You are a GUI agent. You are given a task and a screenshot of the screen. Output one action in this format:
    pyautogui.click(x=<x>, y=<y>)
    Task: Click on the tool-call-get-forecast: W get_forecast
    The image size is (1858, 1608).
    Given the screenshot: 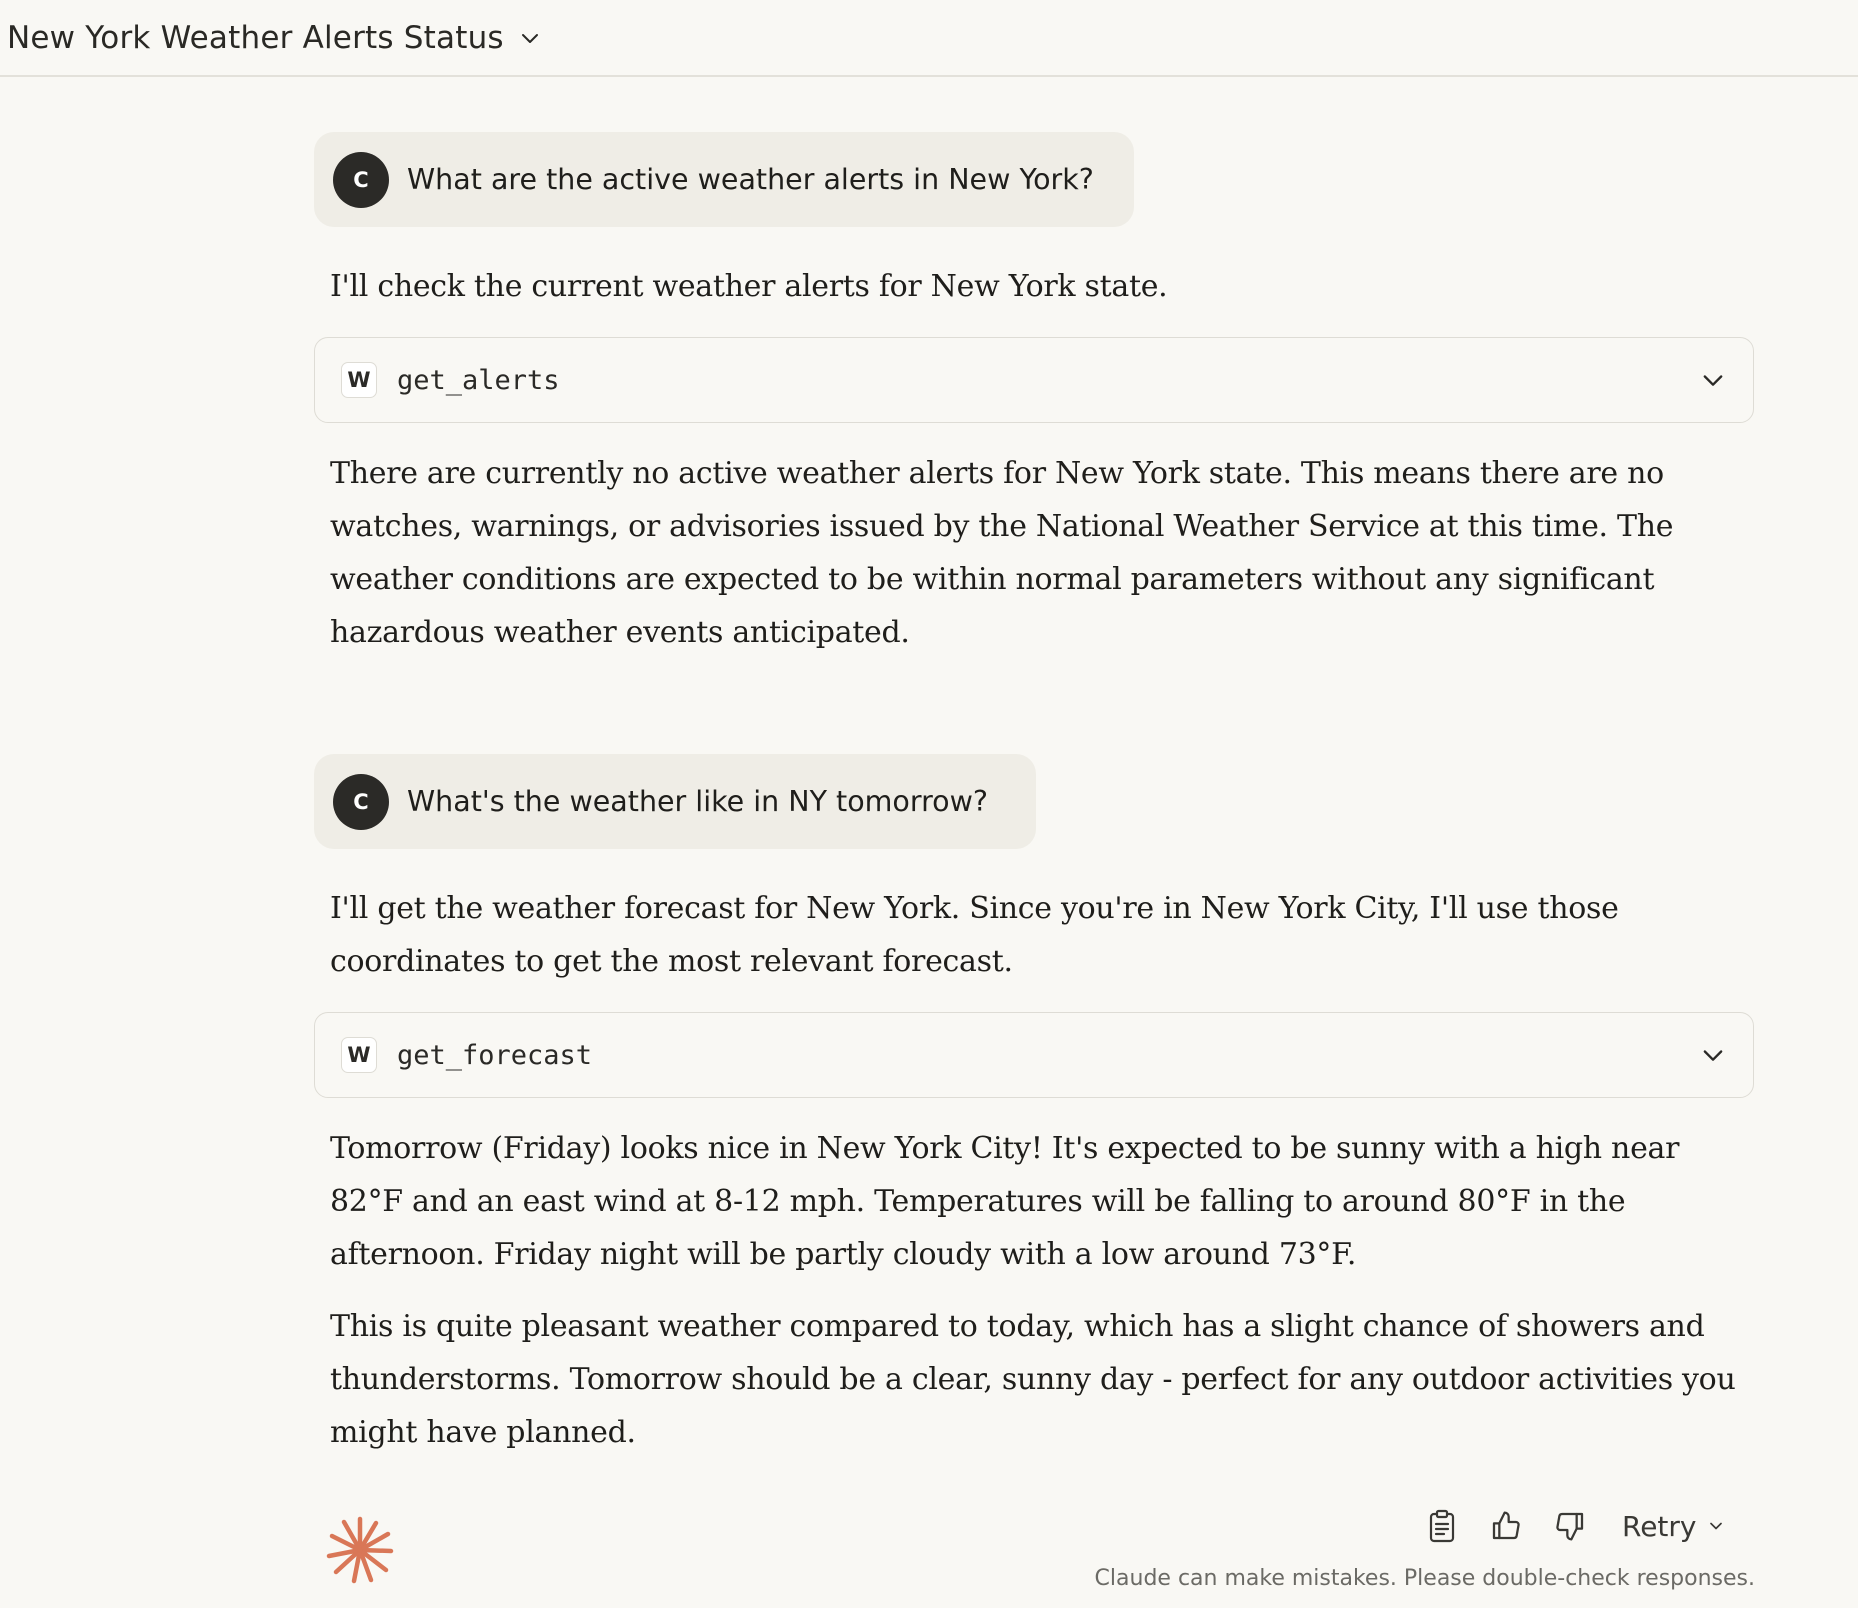 What is the action you would take?
    pyautogui.click(x=1034, y=1055)
    